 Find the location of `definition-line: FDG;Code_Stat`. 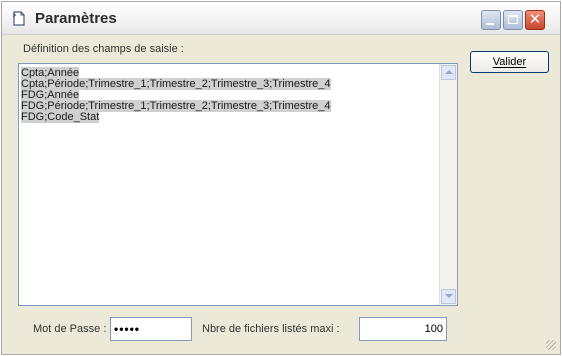

definition-line: FDG;Code_Stat is located at coordinates (60, 117).